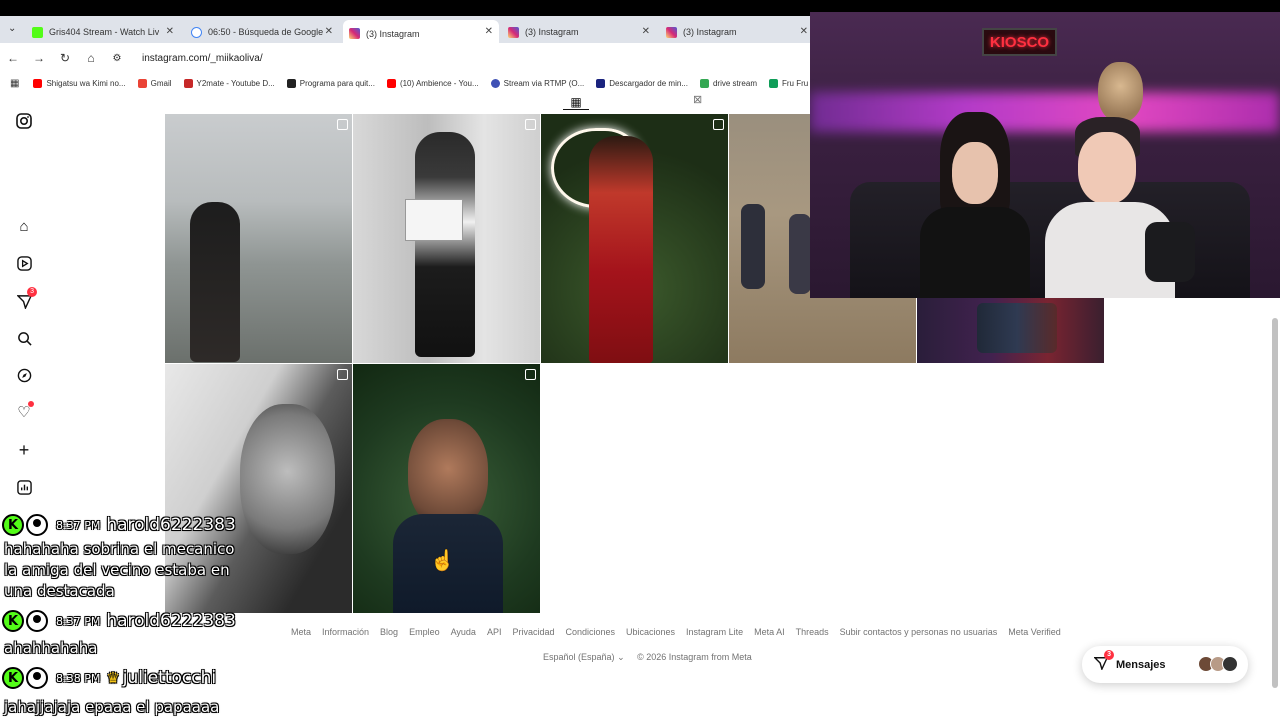 The image size is (1280, 720). I want to click on footer-link: Privacidad, so click(533, 632).